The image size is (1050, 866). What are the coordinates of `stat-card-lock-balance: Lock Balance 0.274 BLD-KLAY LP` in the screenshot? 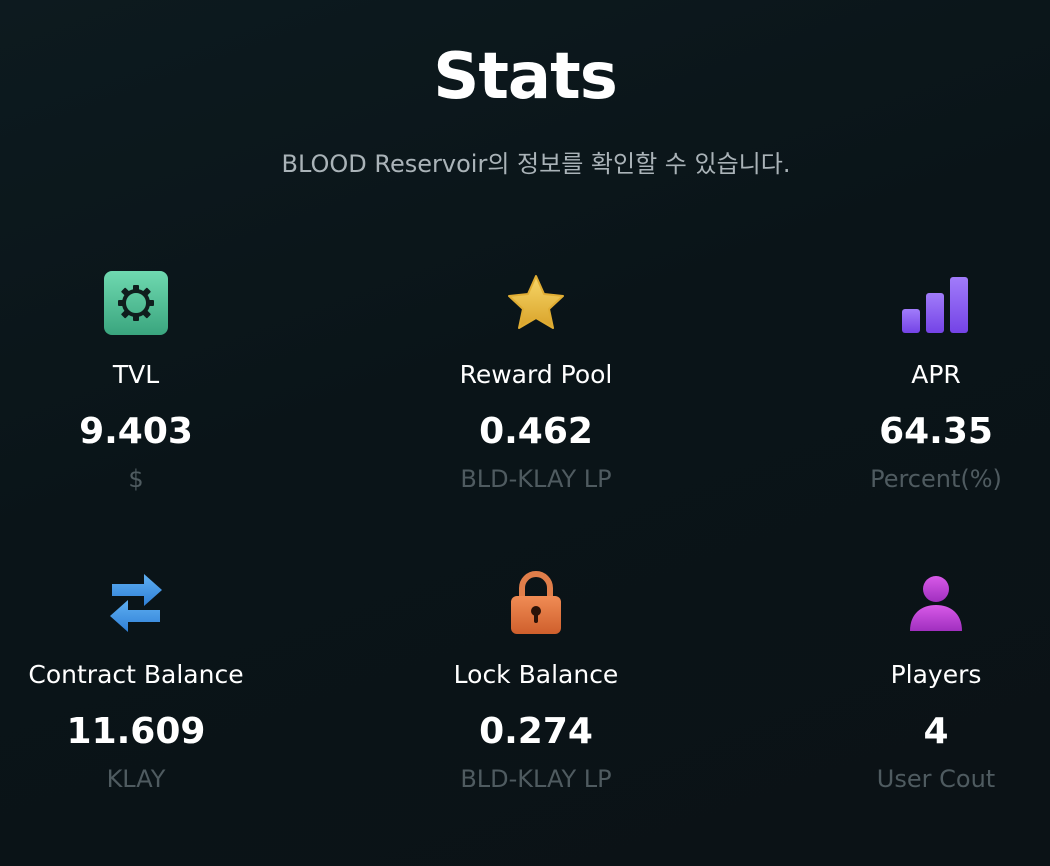 It's located at (536, 681).